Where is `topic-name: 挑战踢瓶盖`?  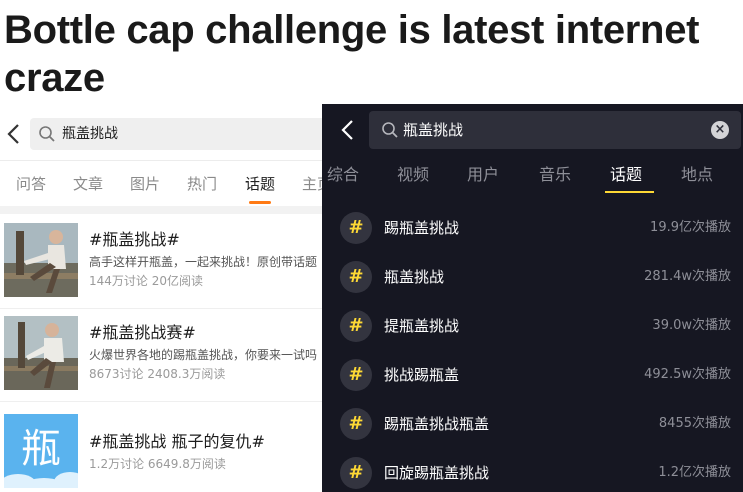 topic-name: 挑战踢瓶盖 is located at coordinates (422, 375).